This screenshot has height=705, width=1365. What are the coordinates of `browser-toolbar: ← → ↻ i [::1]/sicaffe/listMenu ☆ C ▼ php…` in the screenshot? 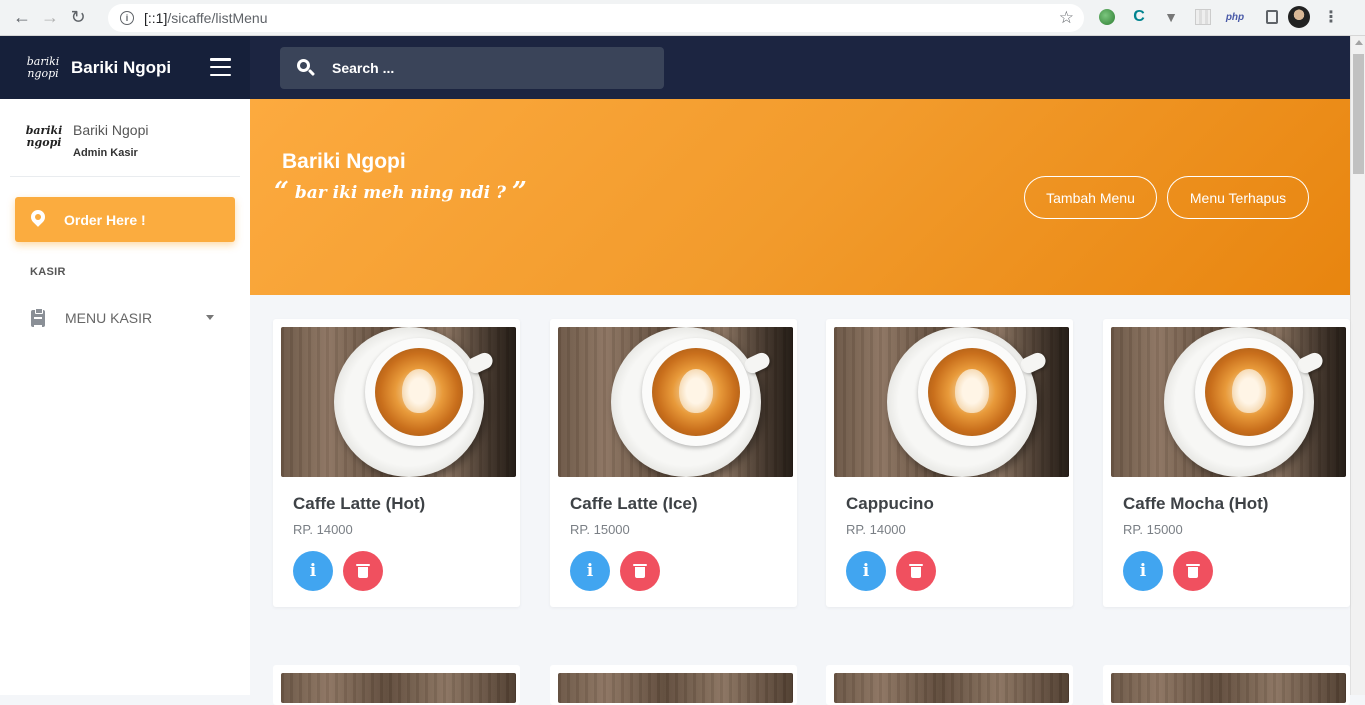 It's located at (682, 18).